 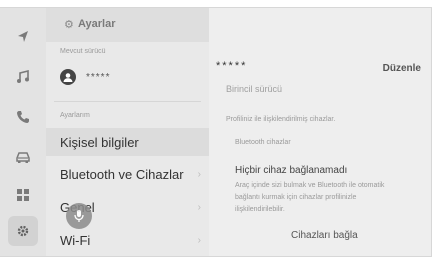 I want to click on my-settings-label: Ayarlarım, so click(x=75, y=115).